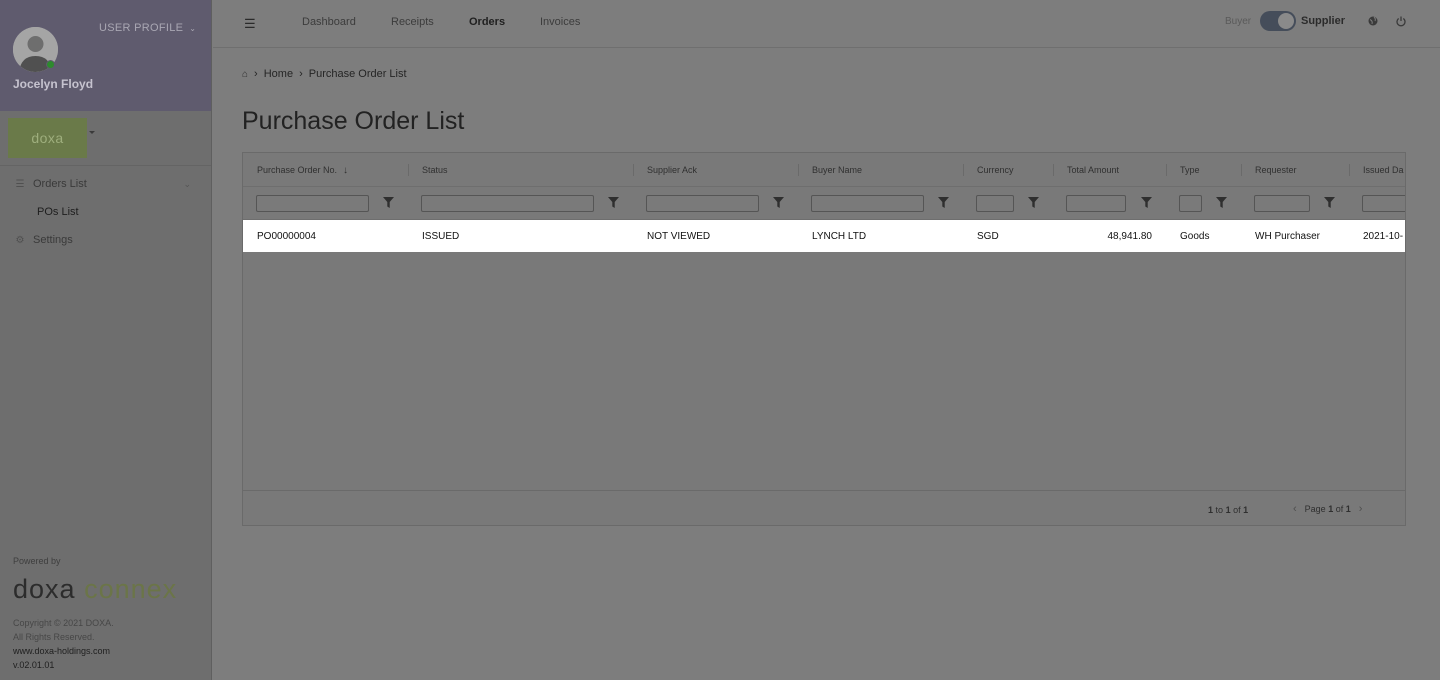 The width and height of the screenshot is (1440, 680). I want to click on globe-icon, so click(1373, 21).